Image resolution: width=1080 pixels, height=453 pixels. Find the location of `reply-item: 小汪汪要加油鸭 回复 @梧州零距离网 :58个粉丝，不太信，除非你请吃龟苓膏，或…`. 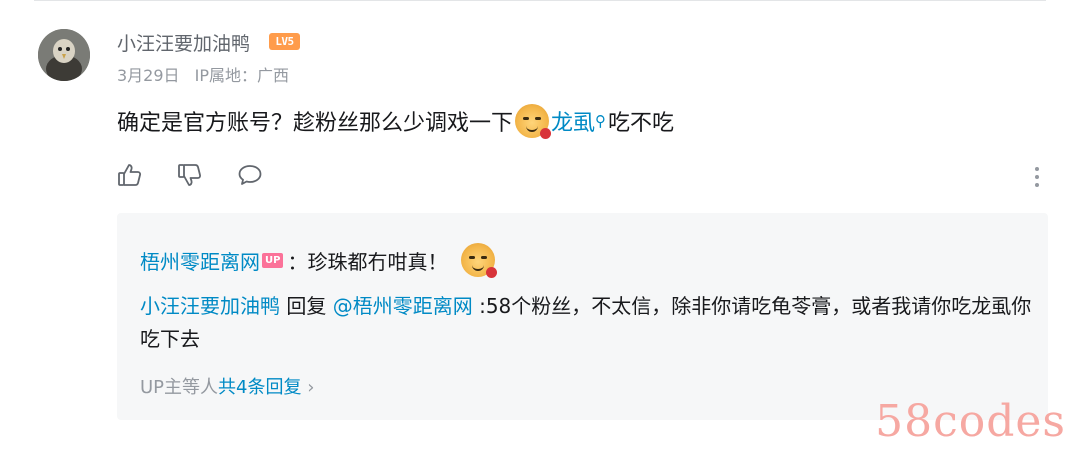

reply-item: 小汪汪要加油鸭 回复 @梧州零距离网 :58个粉丝，不太信，除非你请吃龟苓膏，或… is located at coordinates (590, 323).